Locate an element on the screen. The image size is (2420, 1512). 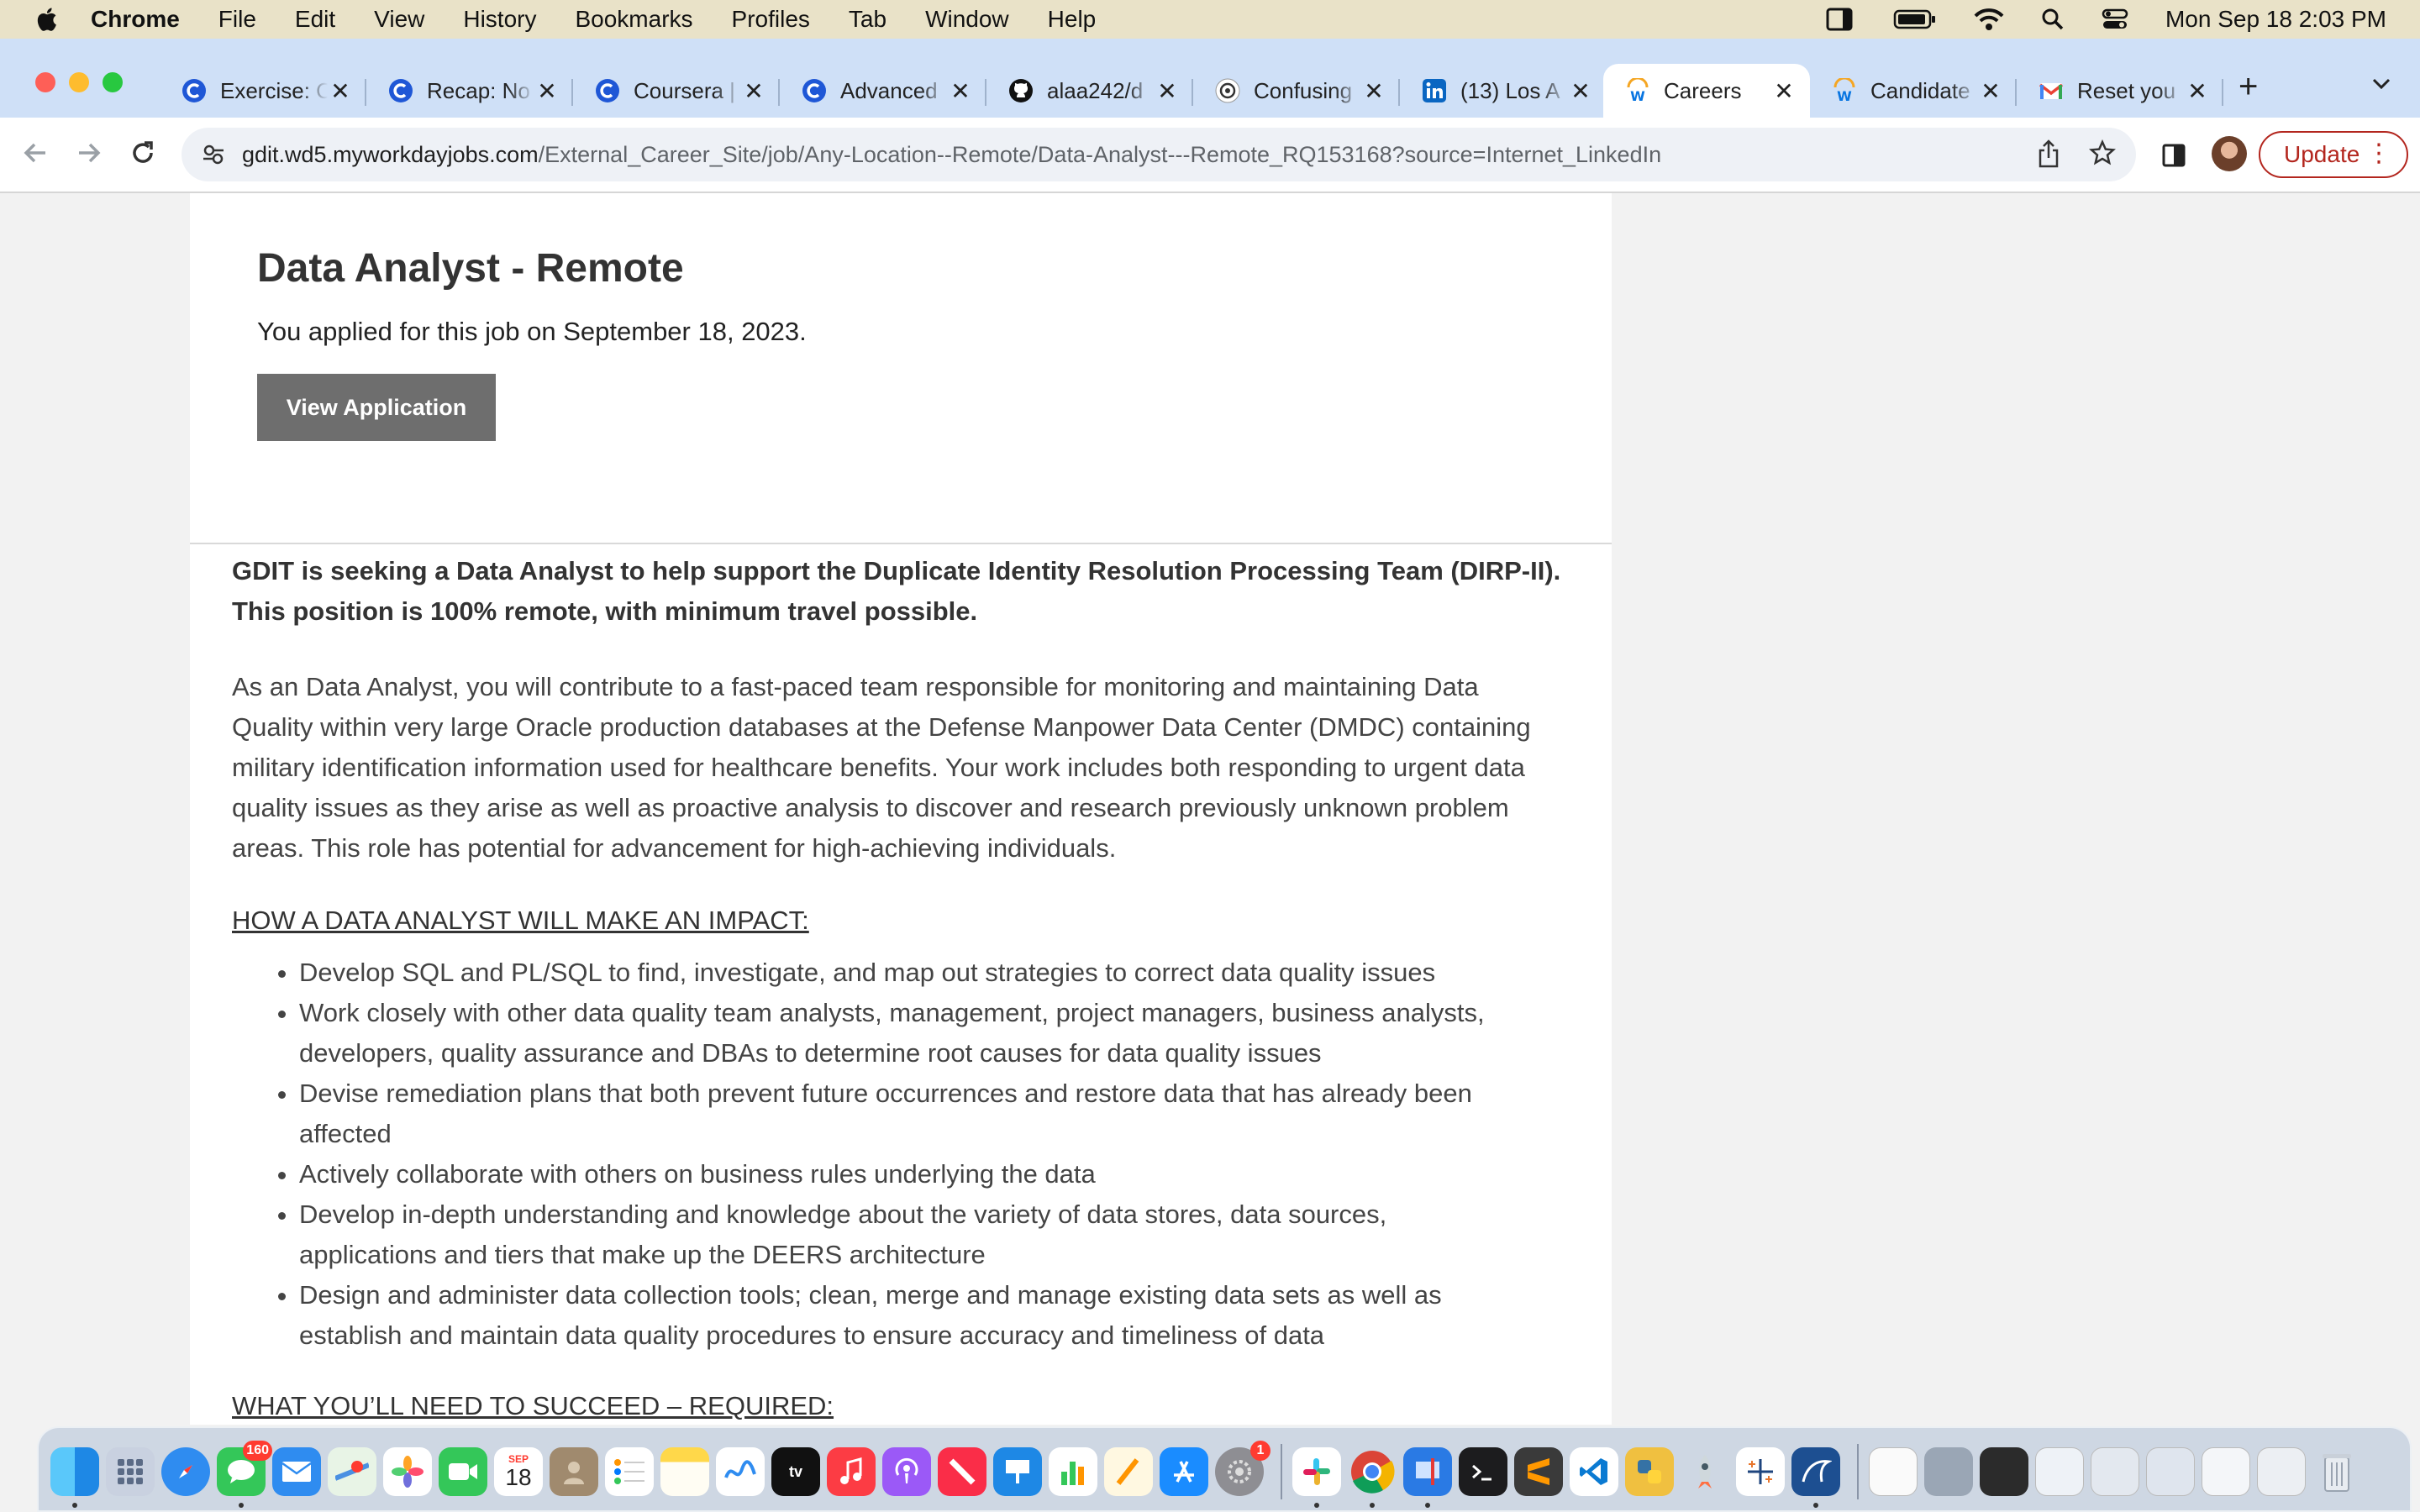
tab-gmail: Reset you ✕ is located at coordinates (2120, 91).